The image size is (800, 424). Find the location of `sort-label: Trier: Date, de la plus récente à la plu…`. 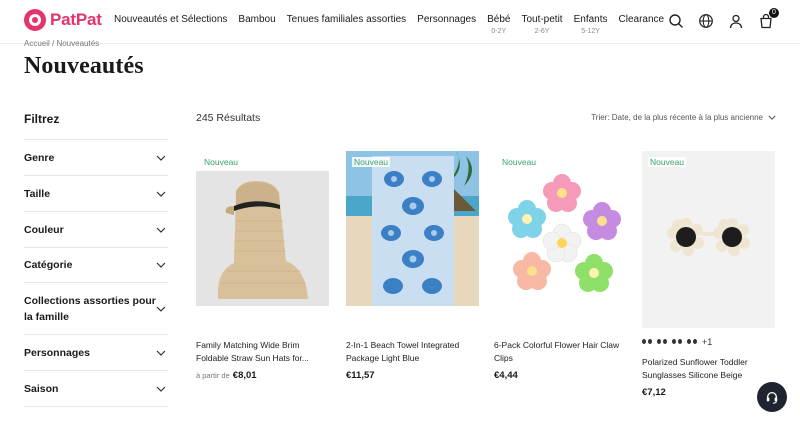

sort-label: Trier: Date, de la plus récente à la plu… is located at coordinates (677, 117).